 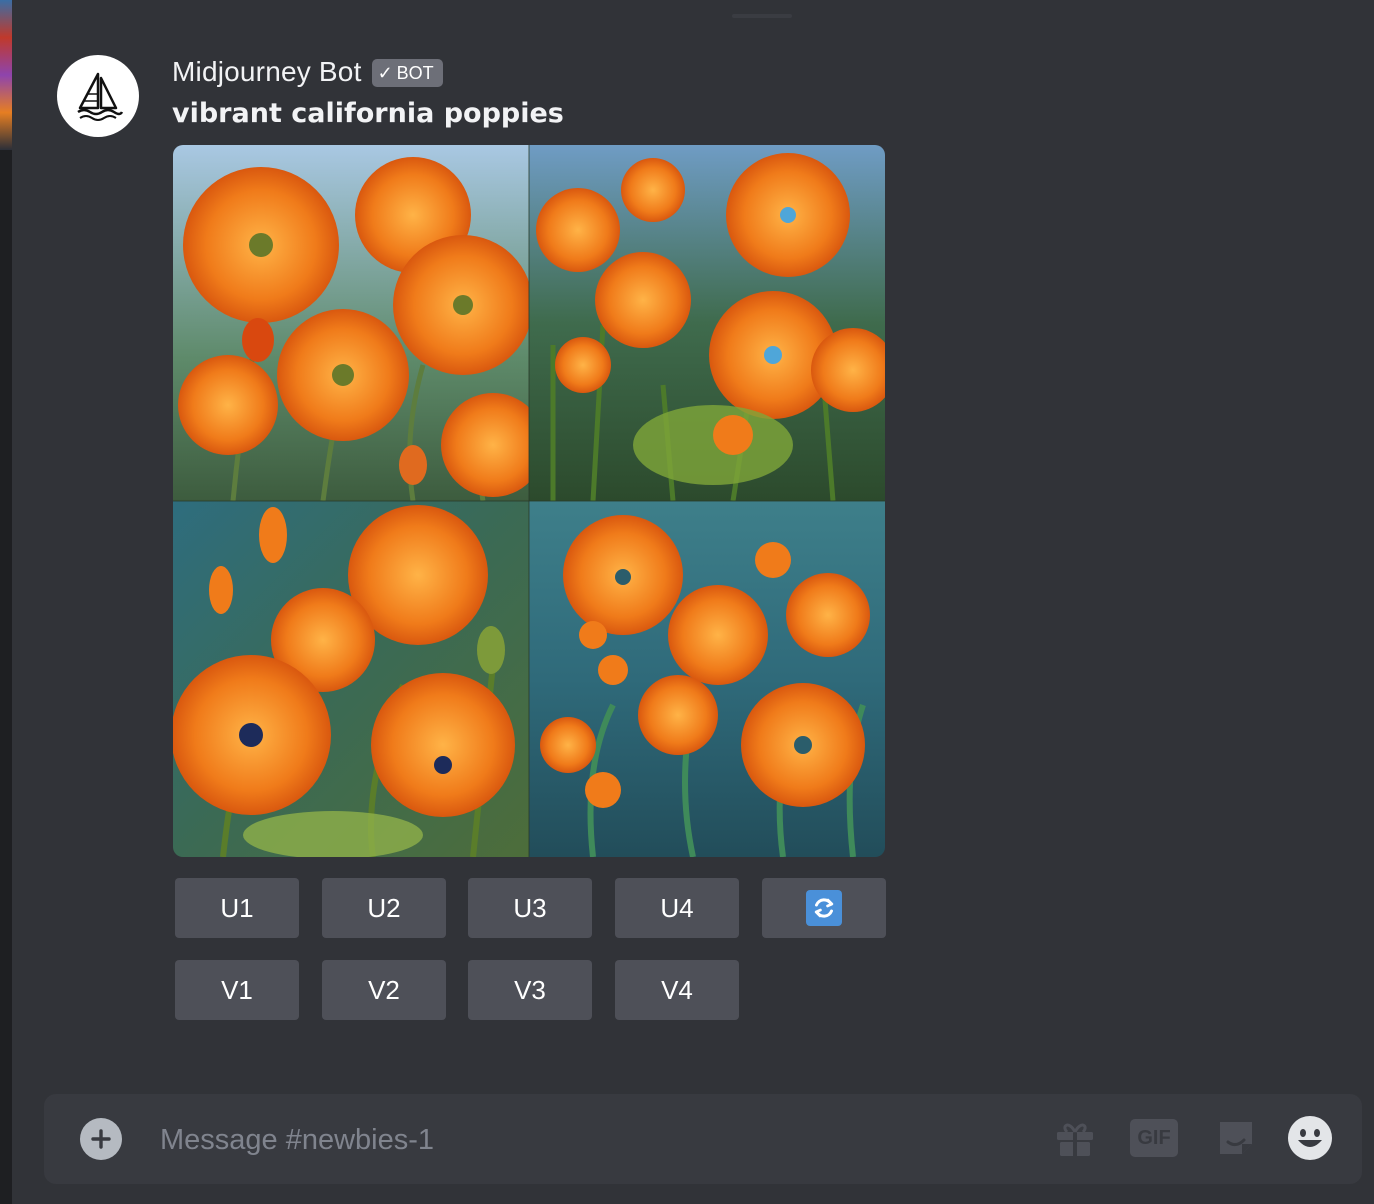 I want to click on upscale-button-3: U3, so click(x=530, y=908).